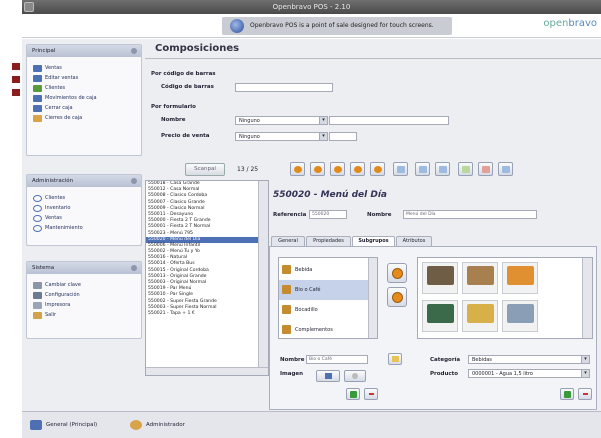 The image size is (601, 438). Describe the element at coordinates (63, 425) in the screenshot. I see `status-item-general: General (Principal)` at that location.